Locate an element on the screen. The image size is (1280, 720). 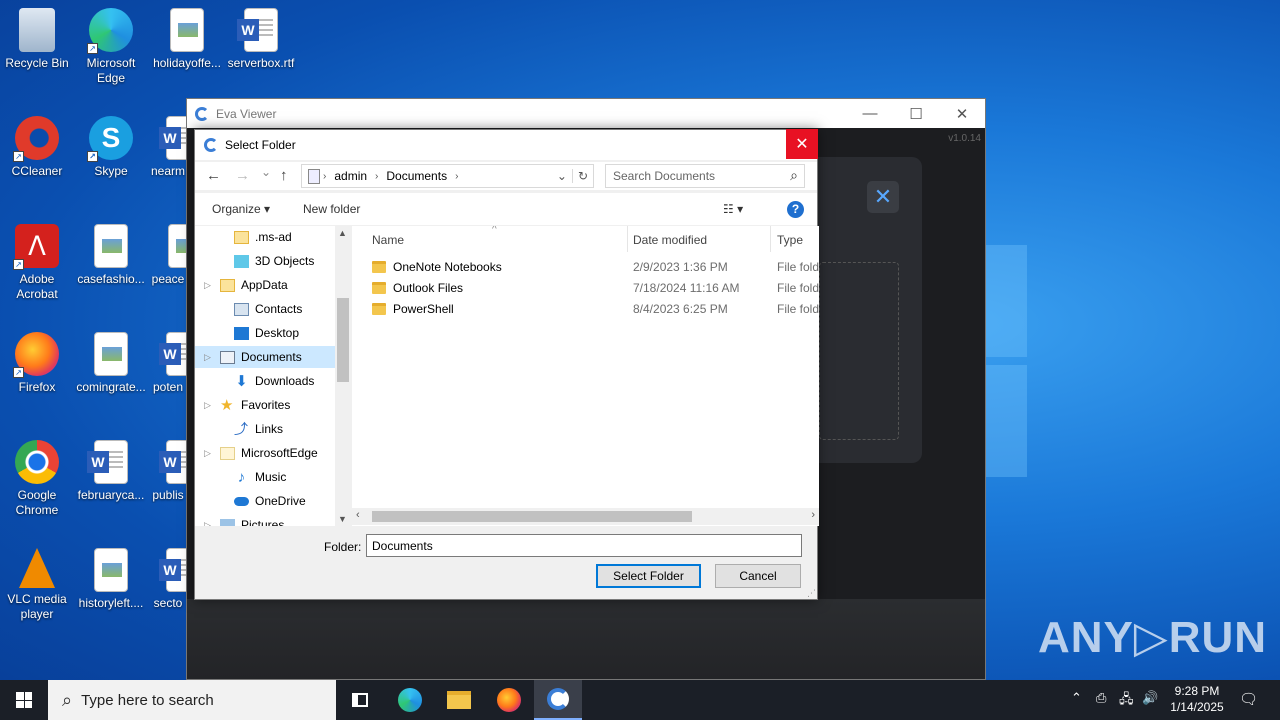
desktop-icon-poten: poten is located at coordinates (168, 363).